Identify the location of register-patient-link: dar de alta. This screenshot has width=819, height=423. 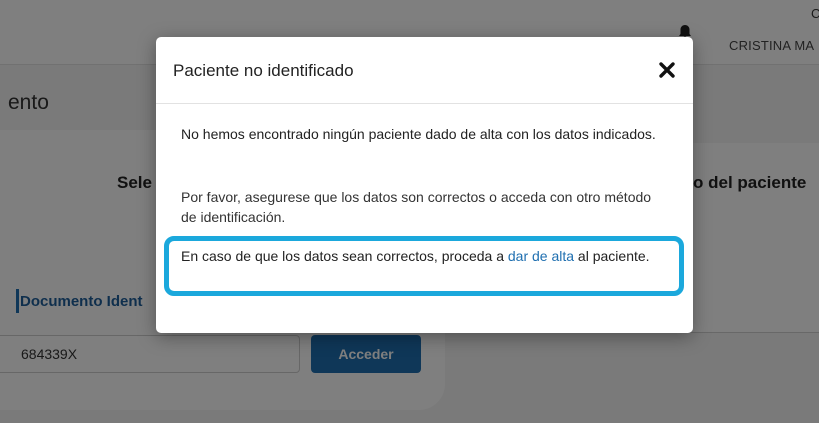
(541, 256).